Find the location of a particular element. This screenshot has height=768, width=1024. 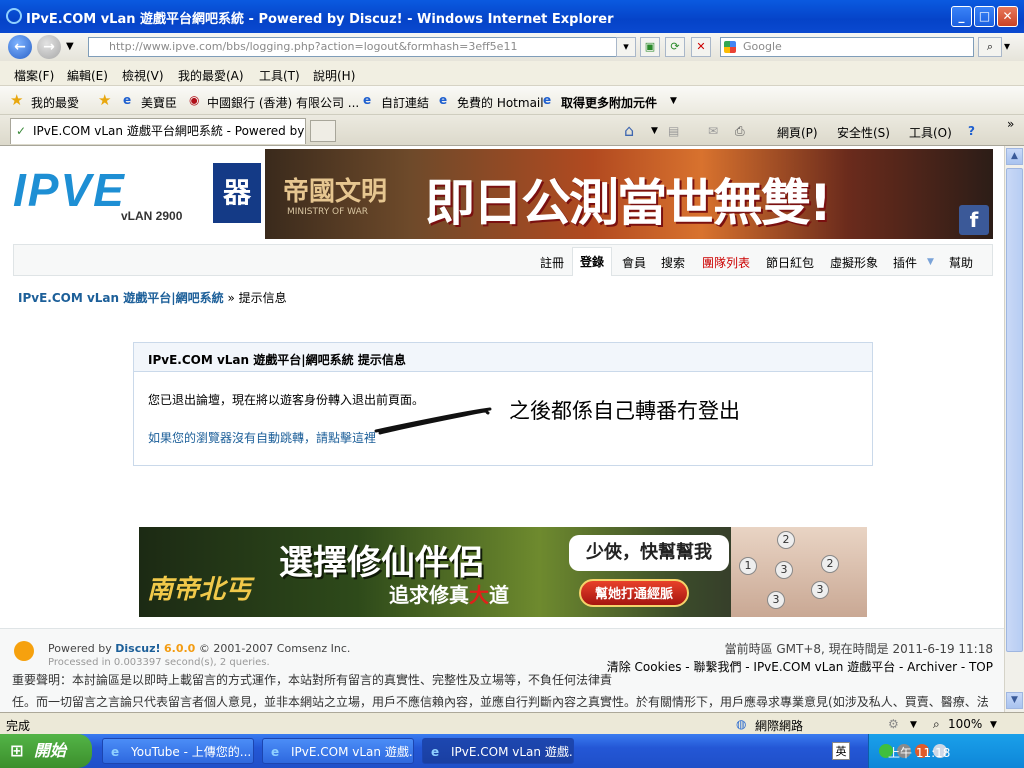

acupoint-dot: 2 is located at coordinates (830, 564).